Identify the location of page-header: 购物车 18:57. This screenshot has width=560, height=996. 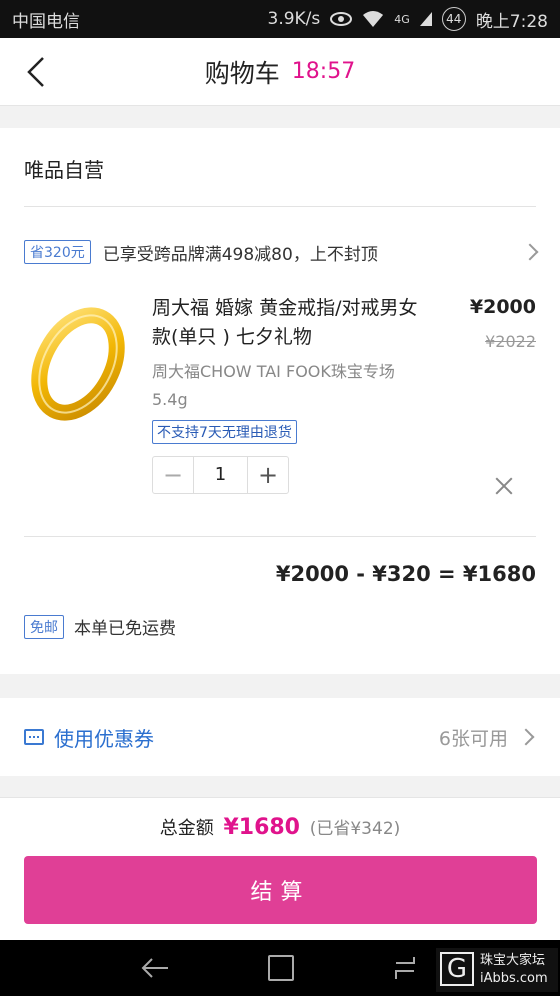
(280, 72).